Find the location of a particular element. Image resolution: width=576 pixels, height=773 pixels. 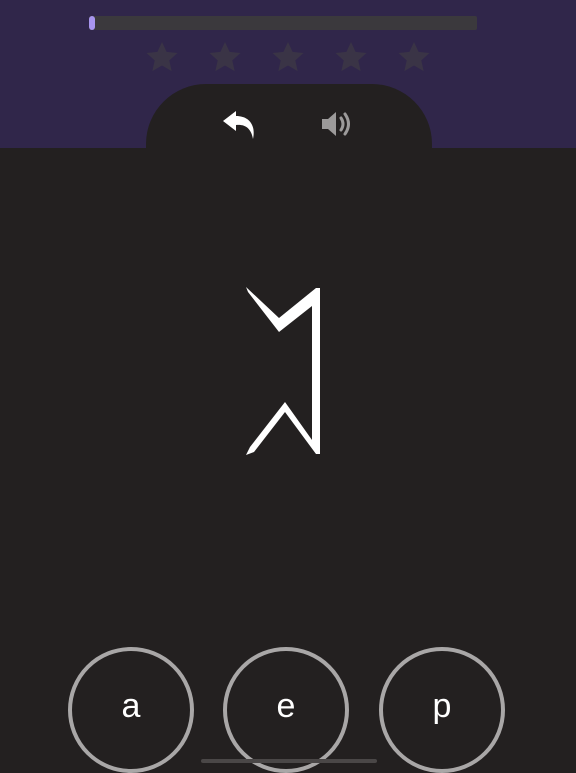

answer-button-a: a is located at coordinates (131, 710).